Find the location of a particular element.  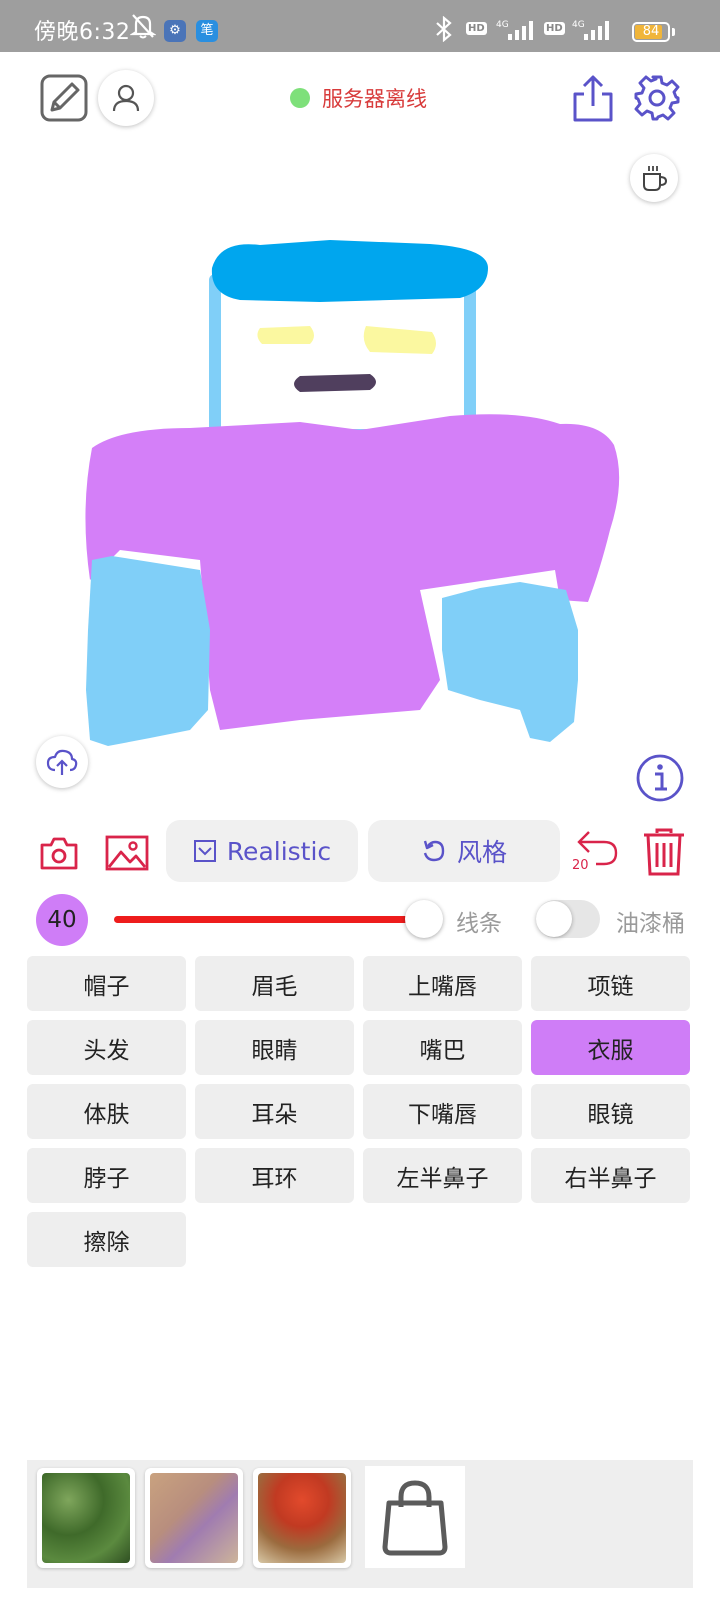

right-arm-stroke is located at coordinates (510, 662).